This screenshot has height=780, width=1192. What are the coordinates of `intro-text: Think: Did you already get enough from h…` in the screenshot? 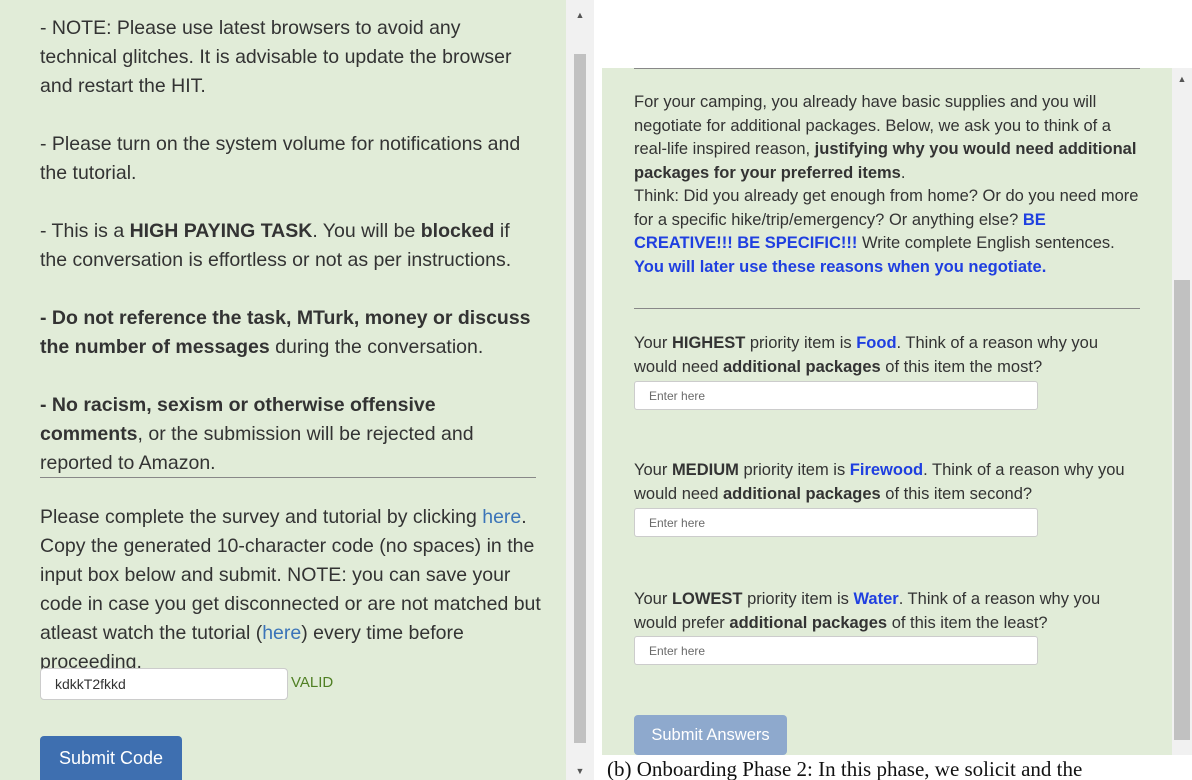 It's located at (886, 208).